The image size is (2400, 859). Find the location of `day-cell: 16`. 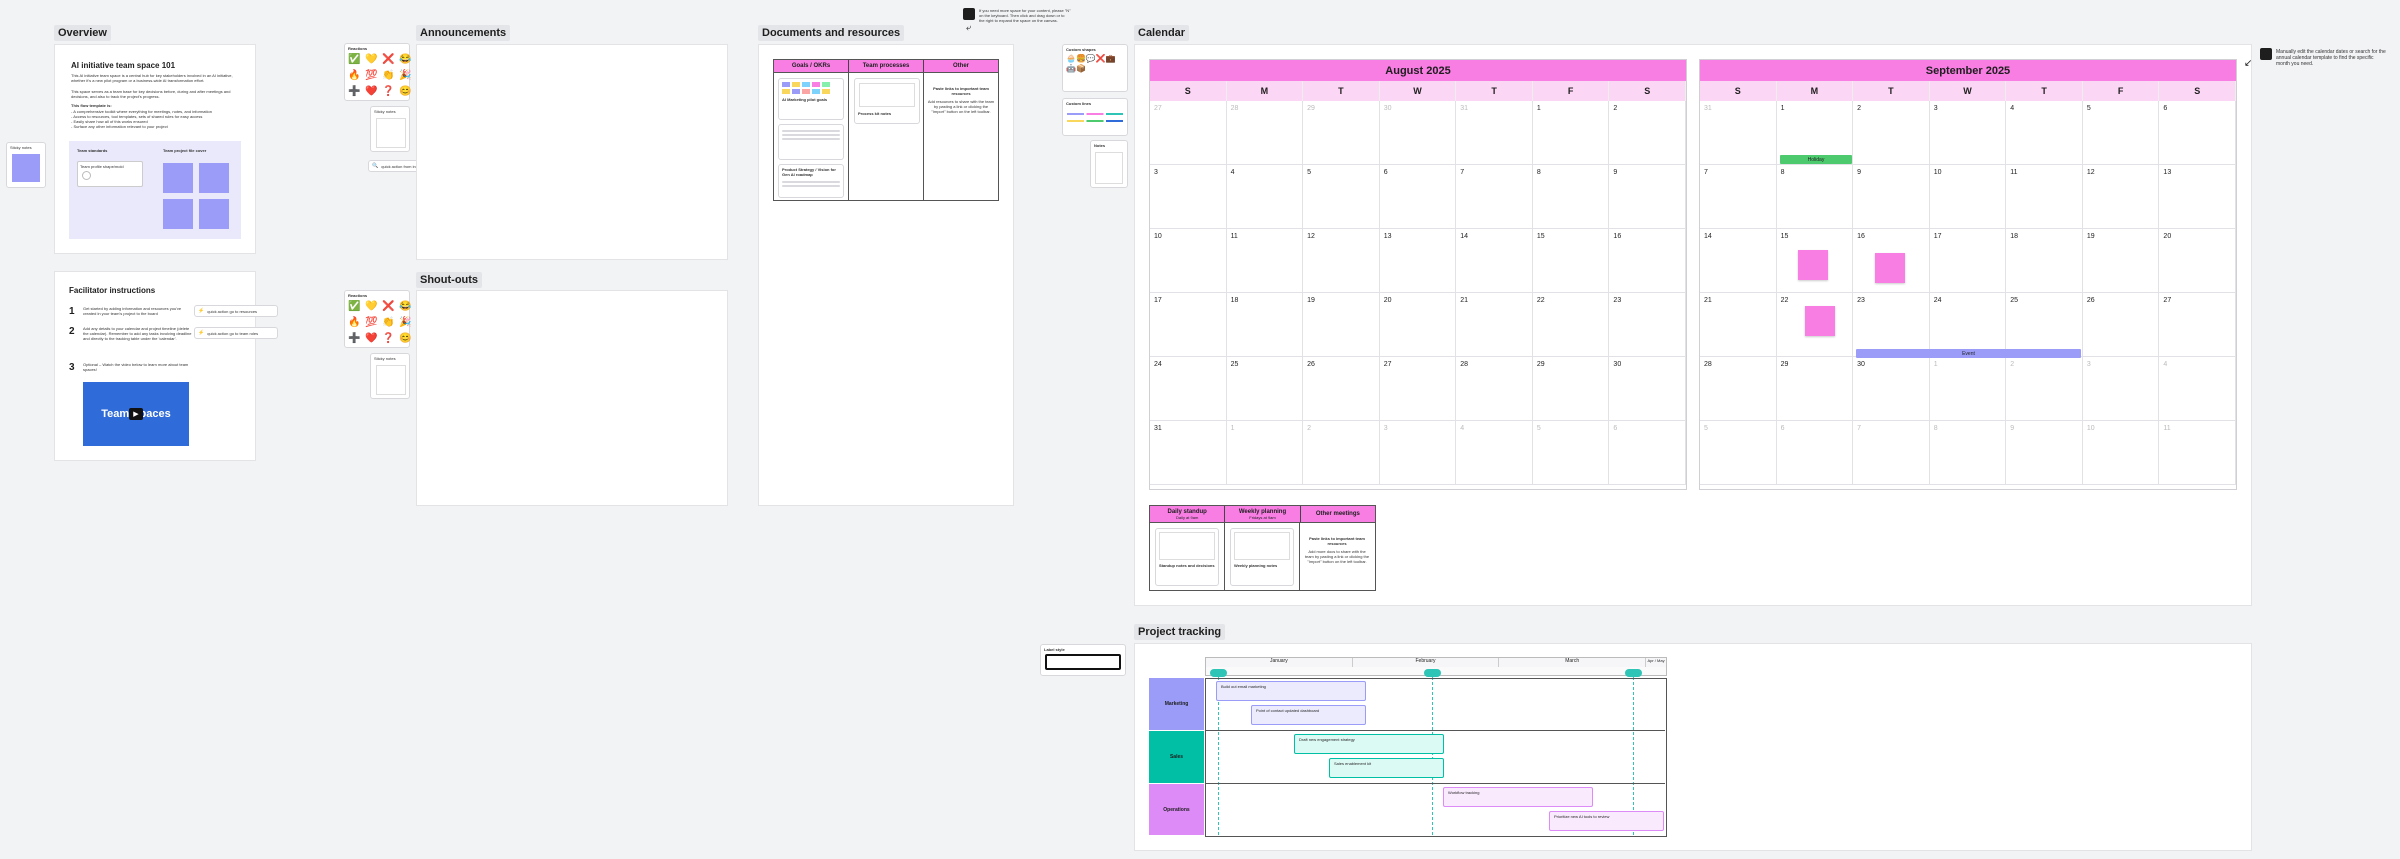

day-cell: 16 is located at coordinates (1647, 261).